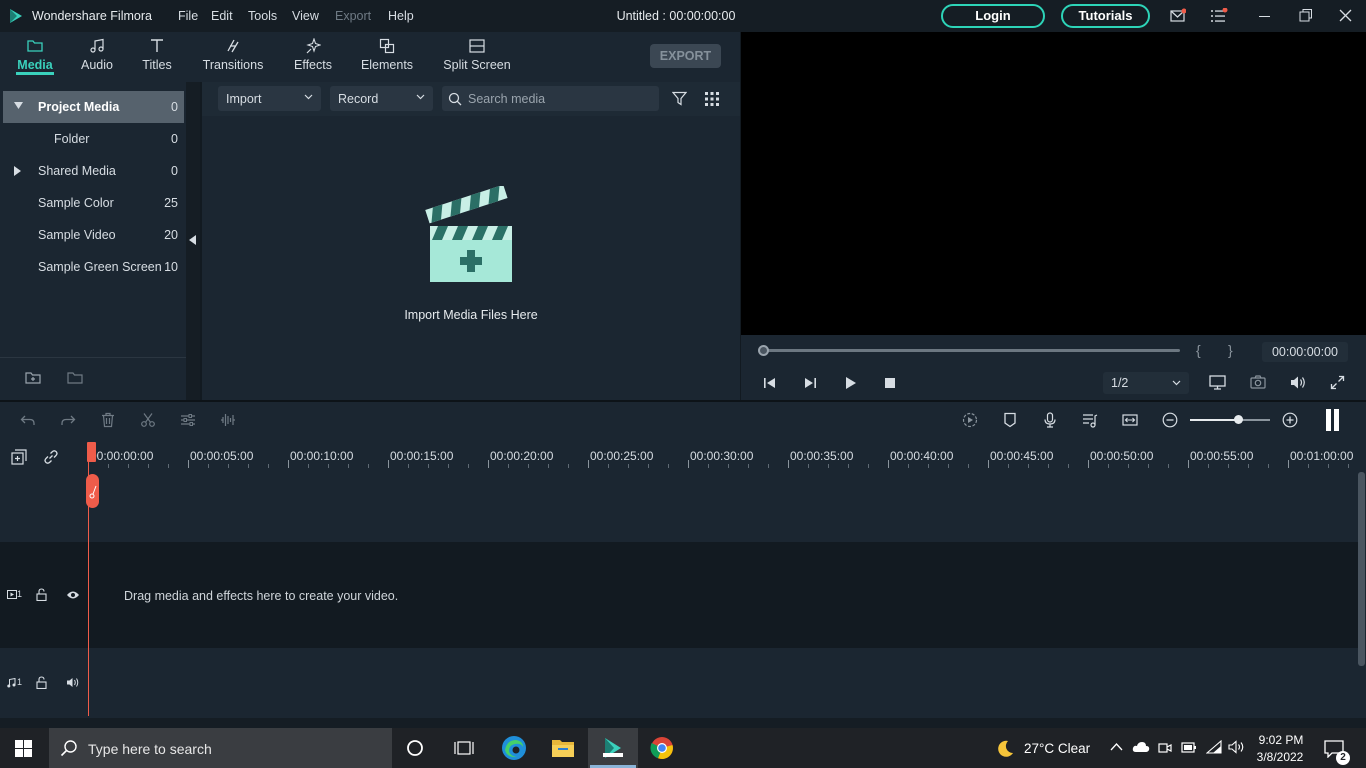  Describe the element at coordinates (269, 98) in the screenshot. I see `import-dropdown: Import` at that location.